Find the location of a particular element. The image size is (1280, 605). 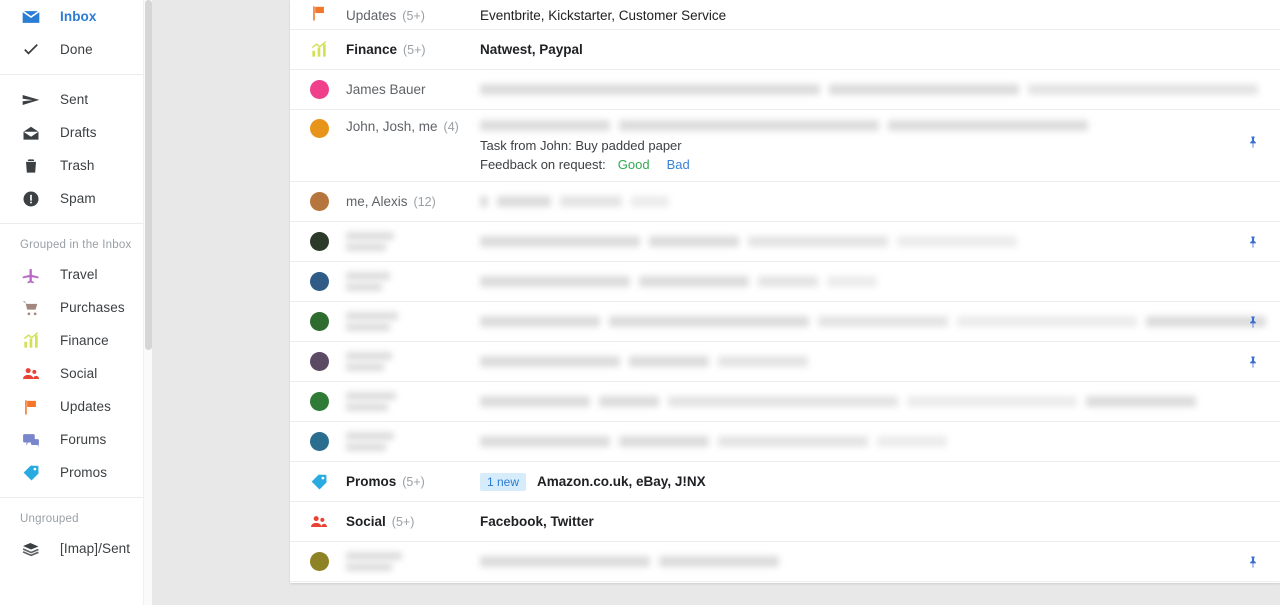

sidebar-item-drafts: Drafts is located at coordinates (76, 132).